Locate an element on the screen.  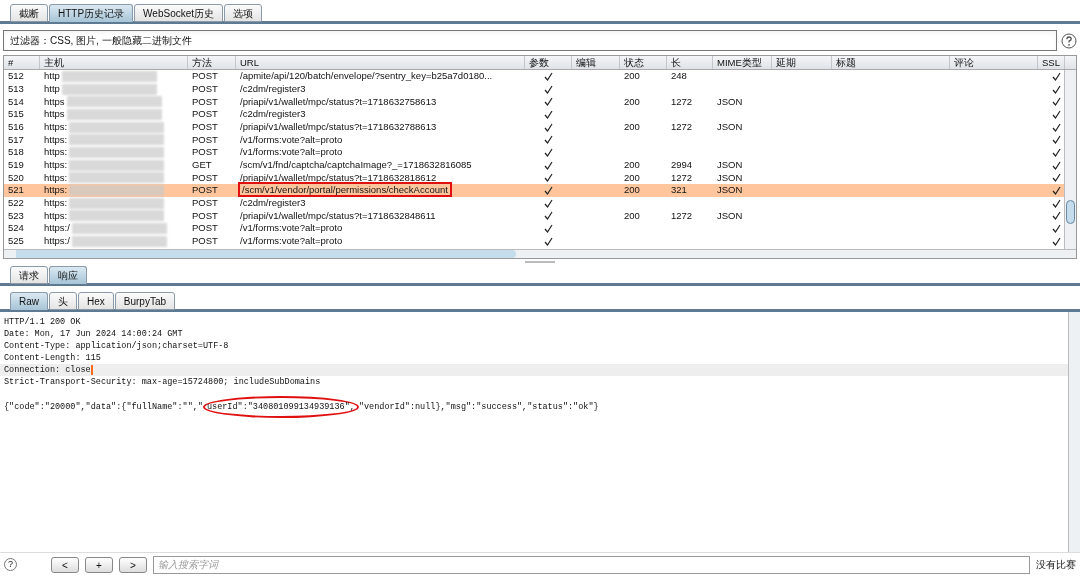
table-cell-text: 522 is located at coordinates (16, 203).